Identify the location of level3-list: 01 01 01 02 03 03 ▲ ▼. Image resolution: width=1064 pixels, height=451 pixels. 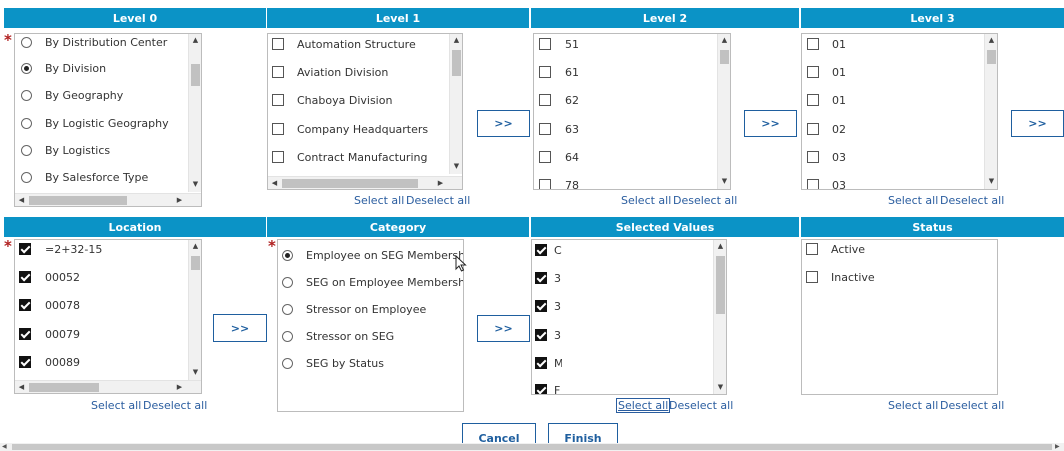
(899, 111).